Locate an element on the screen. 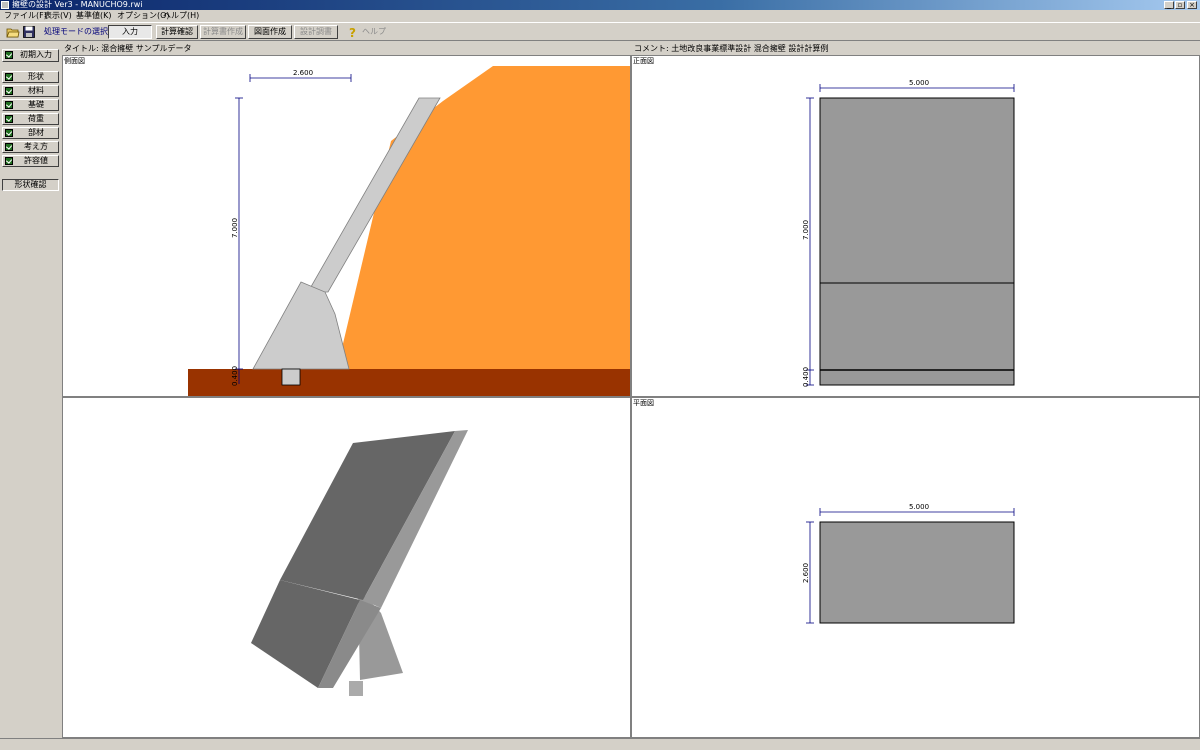 Image resolution: width=1200 pixels, height=750 pixels. sidebar-item-material: 材料 is located at coordinates (30, 91).